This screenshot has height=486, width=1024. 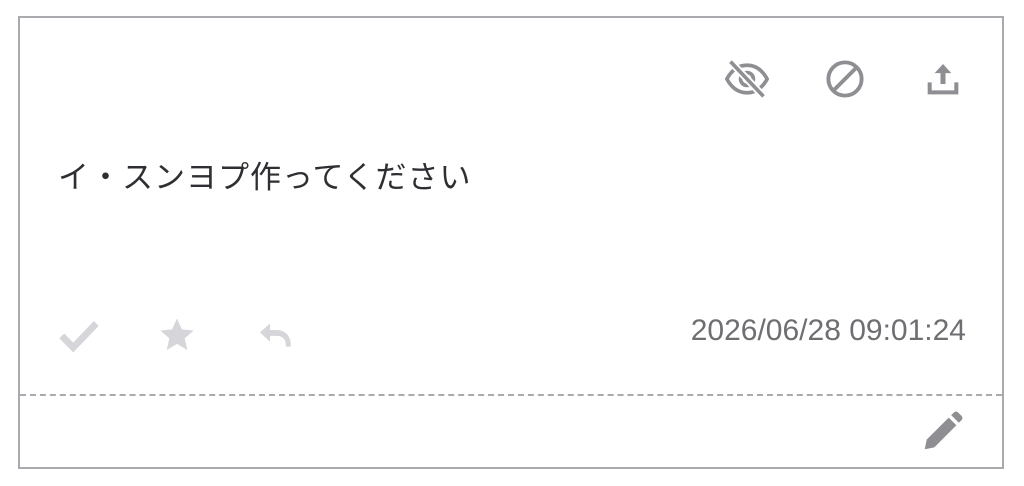 I want to click on reply-icon, so click(x=275, y=335).